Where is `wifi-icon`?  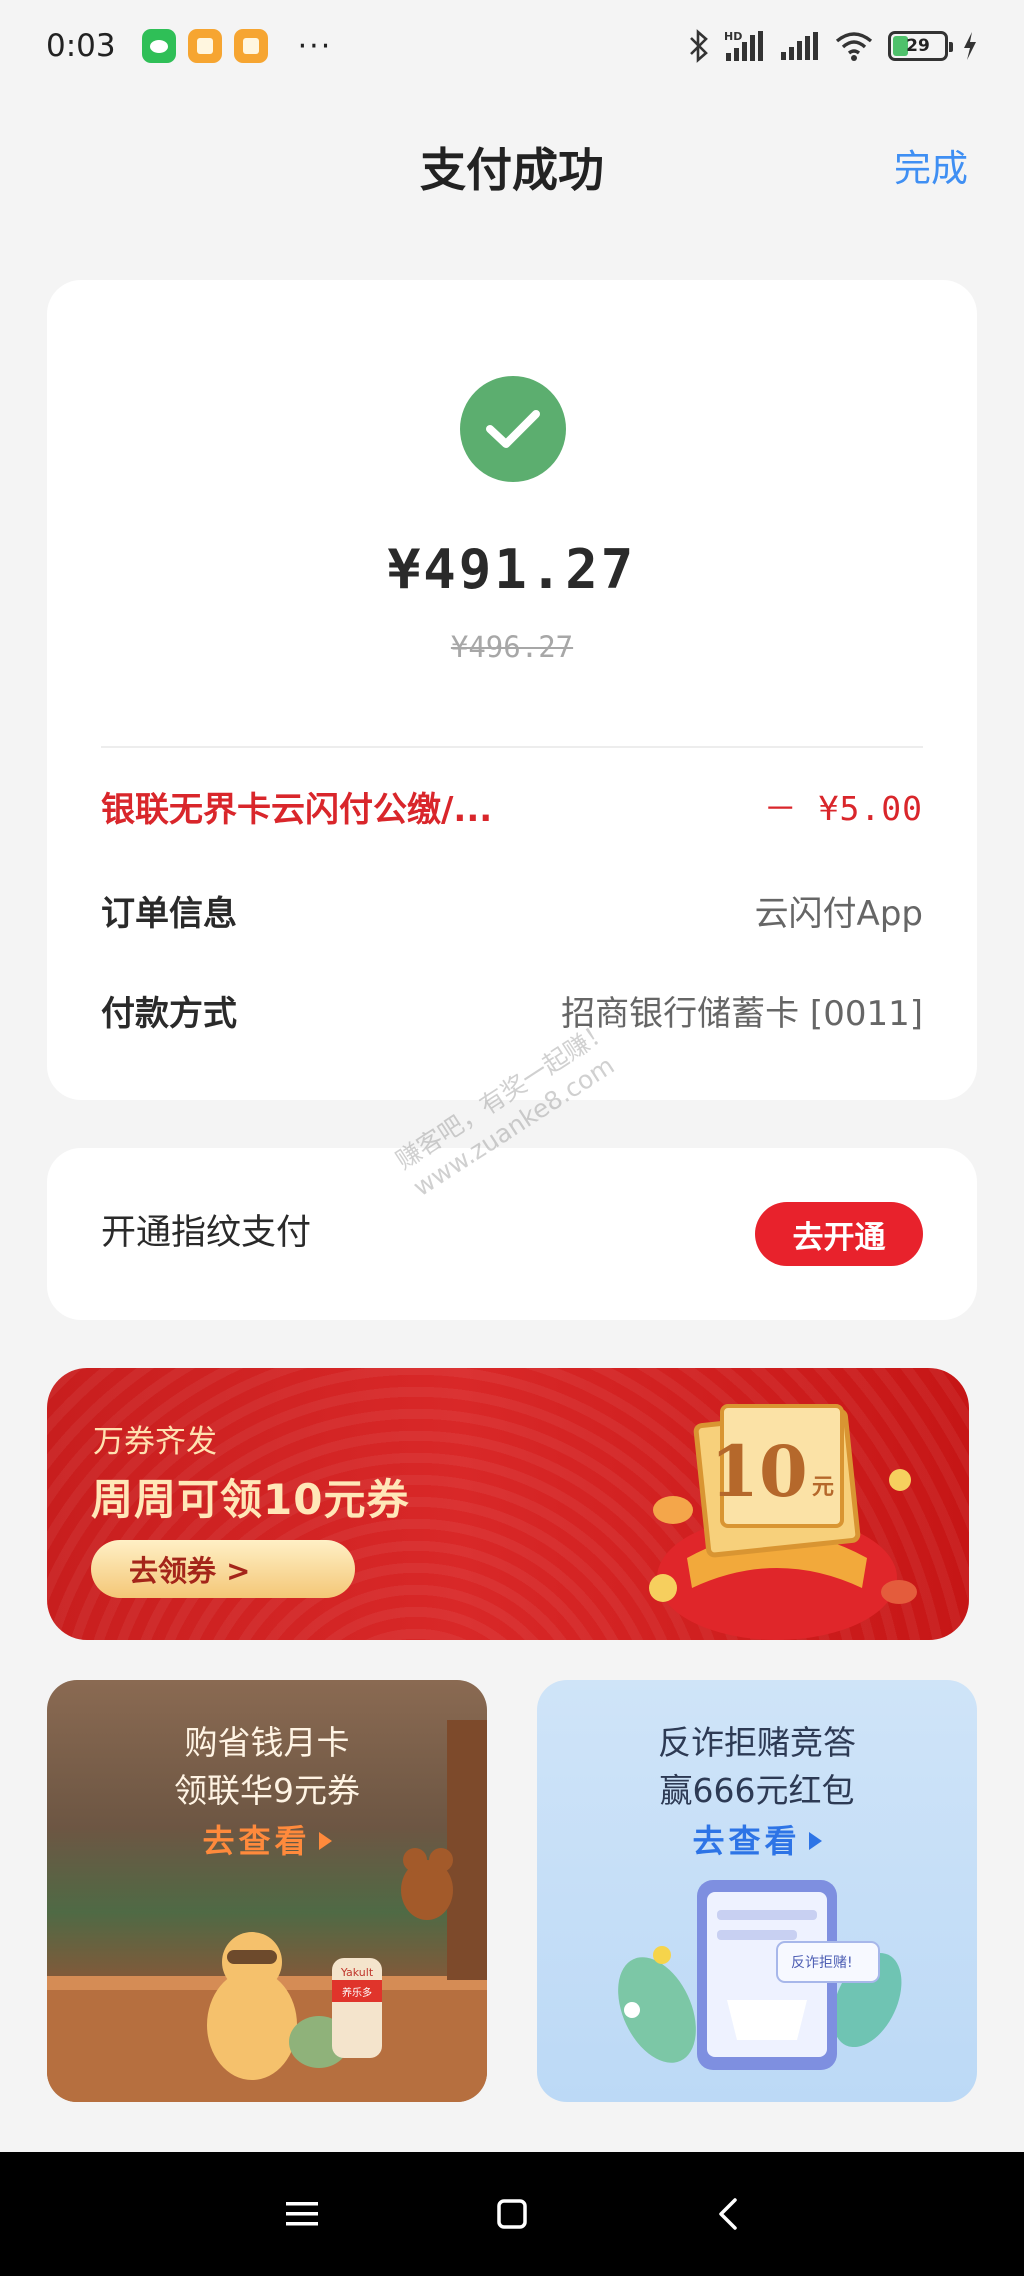 wifi-icon is located at coordinates (854, 46).